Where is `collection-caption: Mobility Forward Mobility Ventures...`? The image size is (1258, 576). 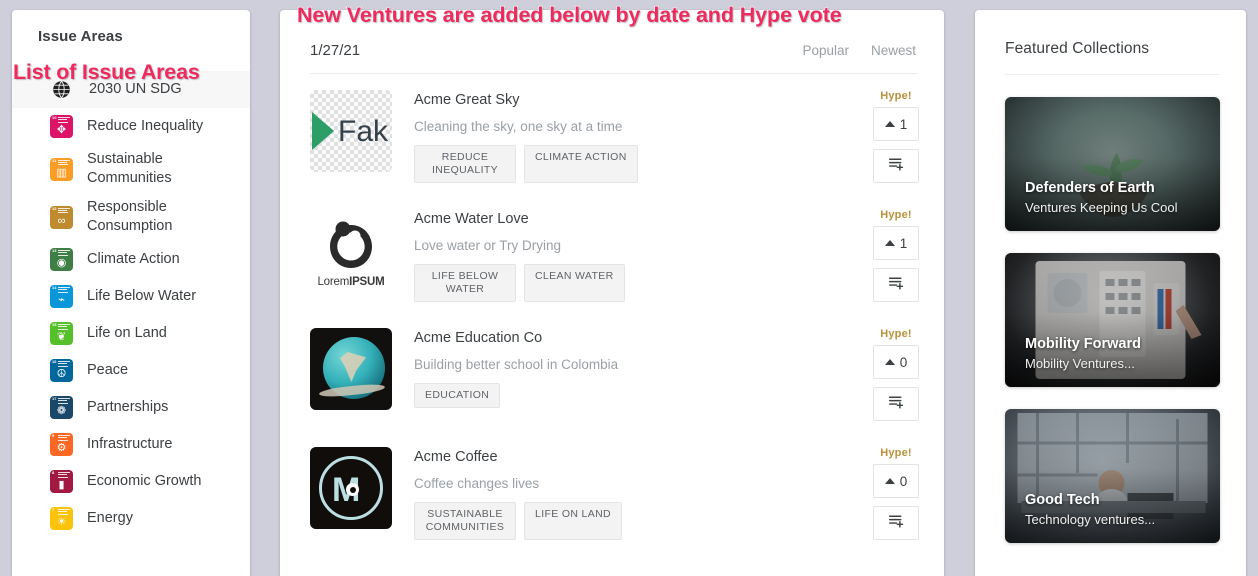
collection-caption: Mobility Forward Mobility Ventures... is located at coordinates (1083, 354).